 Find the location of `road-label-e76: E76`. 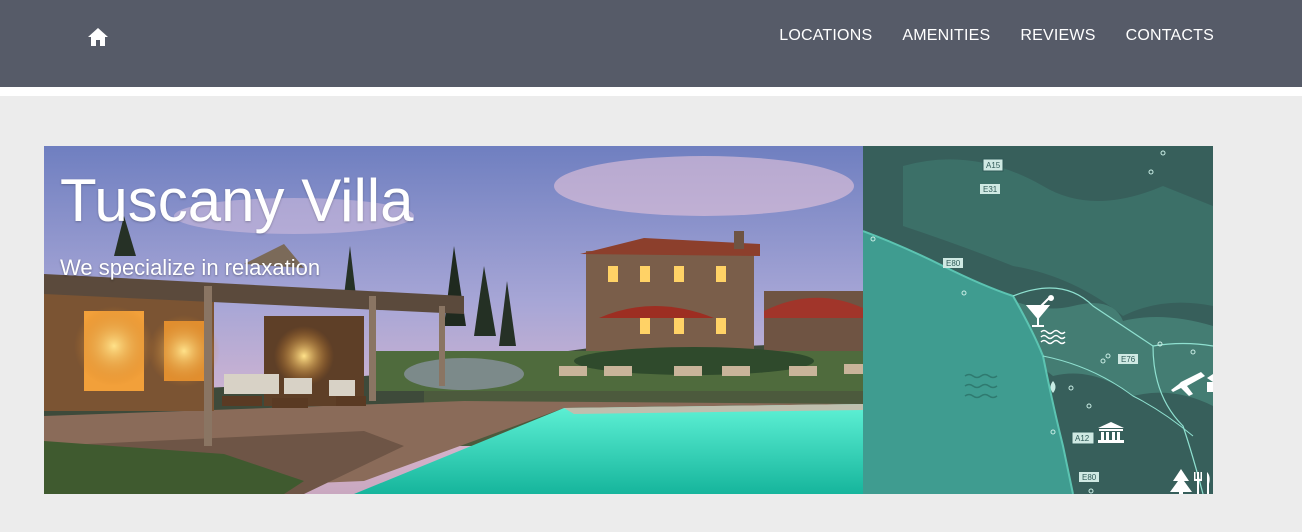

road-label-e76: E76 is located at coordinates (1128, 359).